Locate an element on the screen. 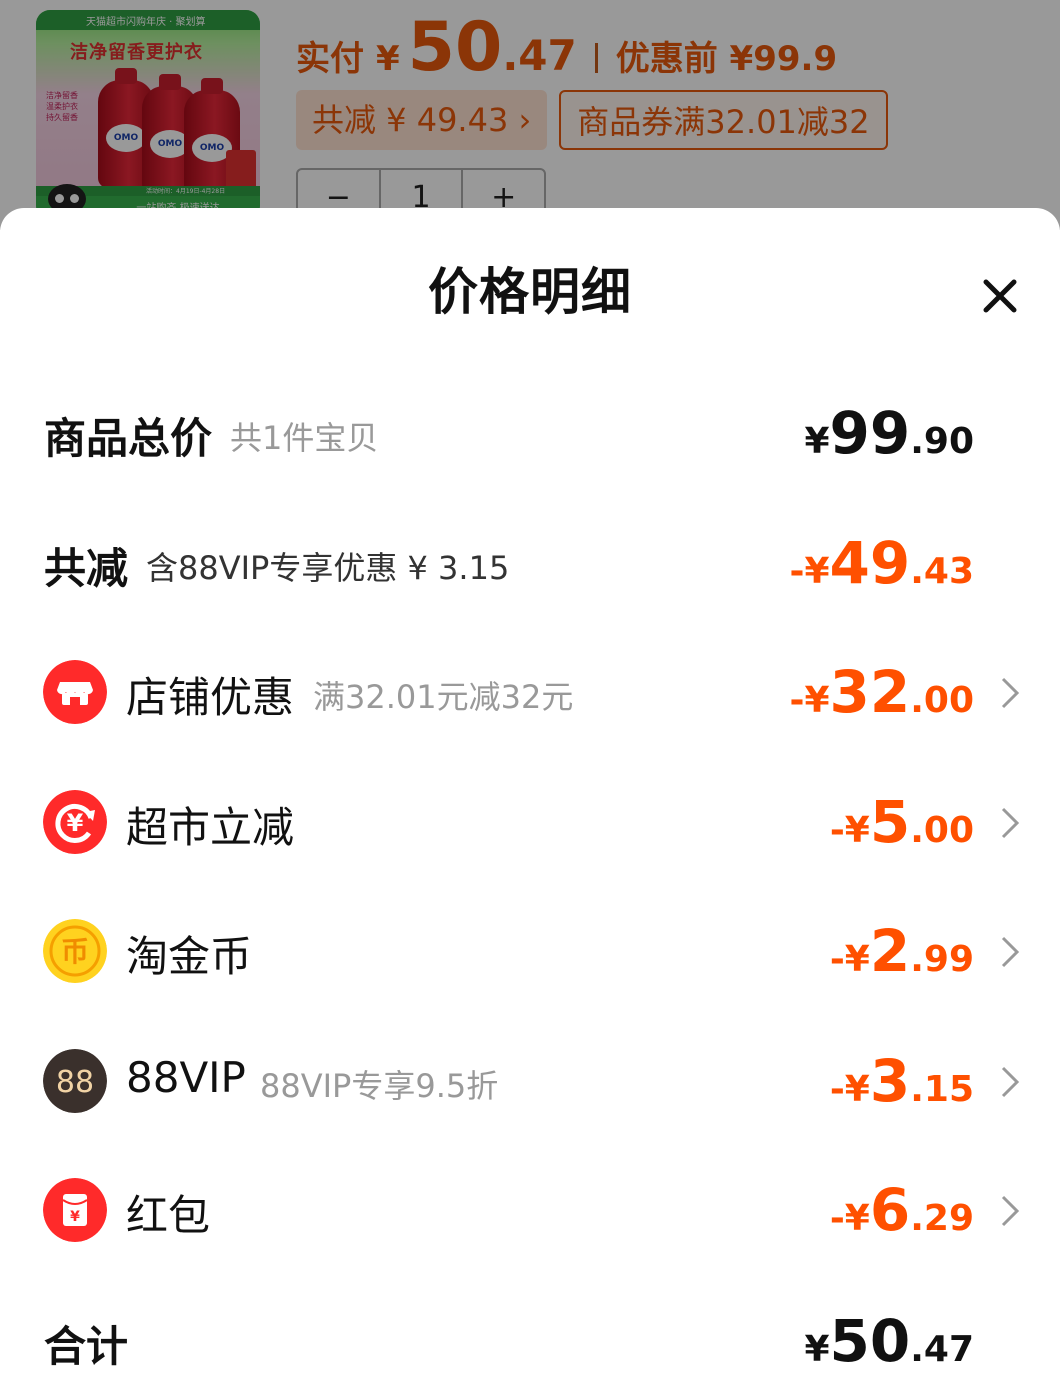 This screenshot has width=1060, height=1399. vip-88-icon: 88 is located at coordinates (75, 1081).